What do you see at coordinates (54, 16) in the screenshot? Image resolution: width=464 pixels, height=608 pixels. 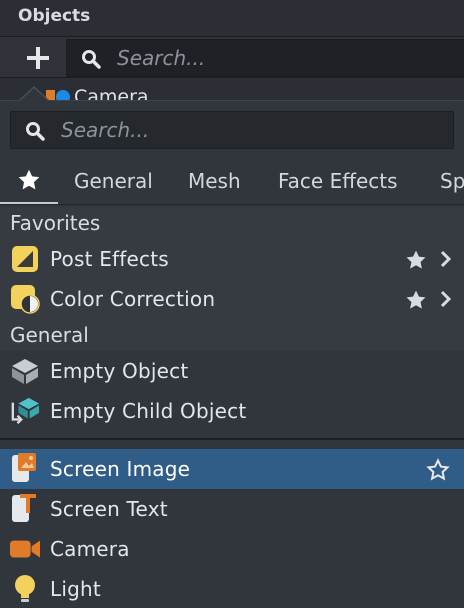 I see `panel-title: Objects` at bounding box center [54, 16].